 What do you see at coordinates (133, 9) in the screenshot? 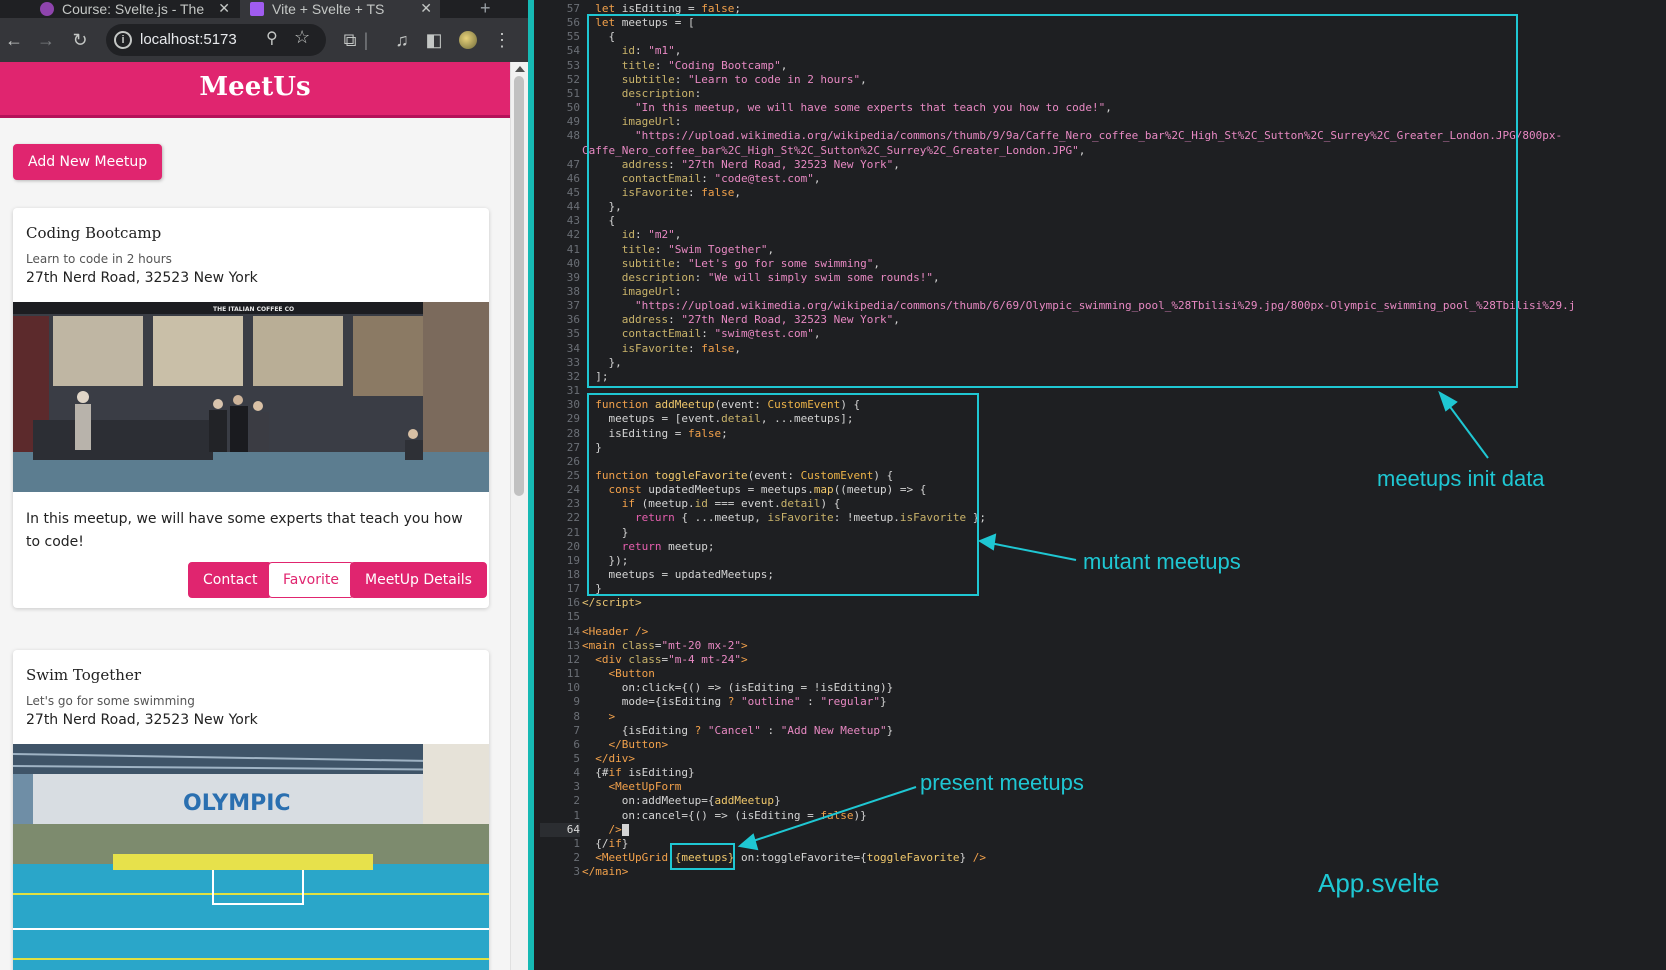
I see `tab-title: Course: Svelte.js - The` at bounding box center [133, 9].